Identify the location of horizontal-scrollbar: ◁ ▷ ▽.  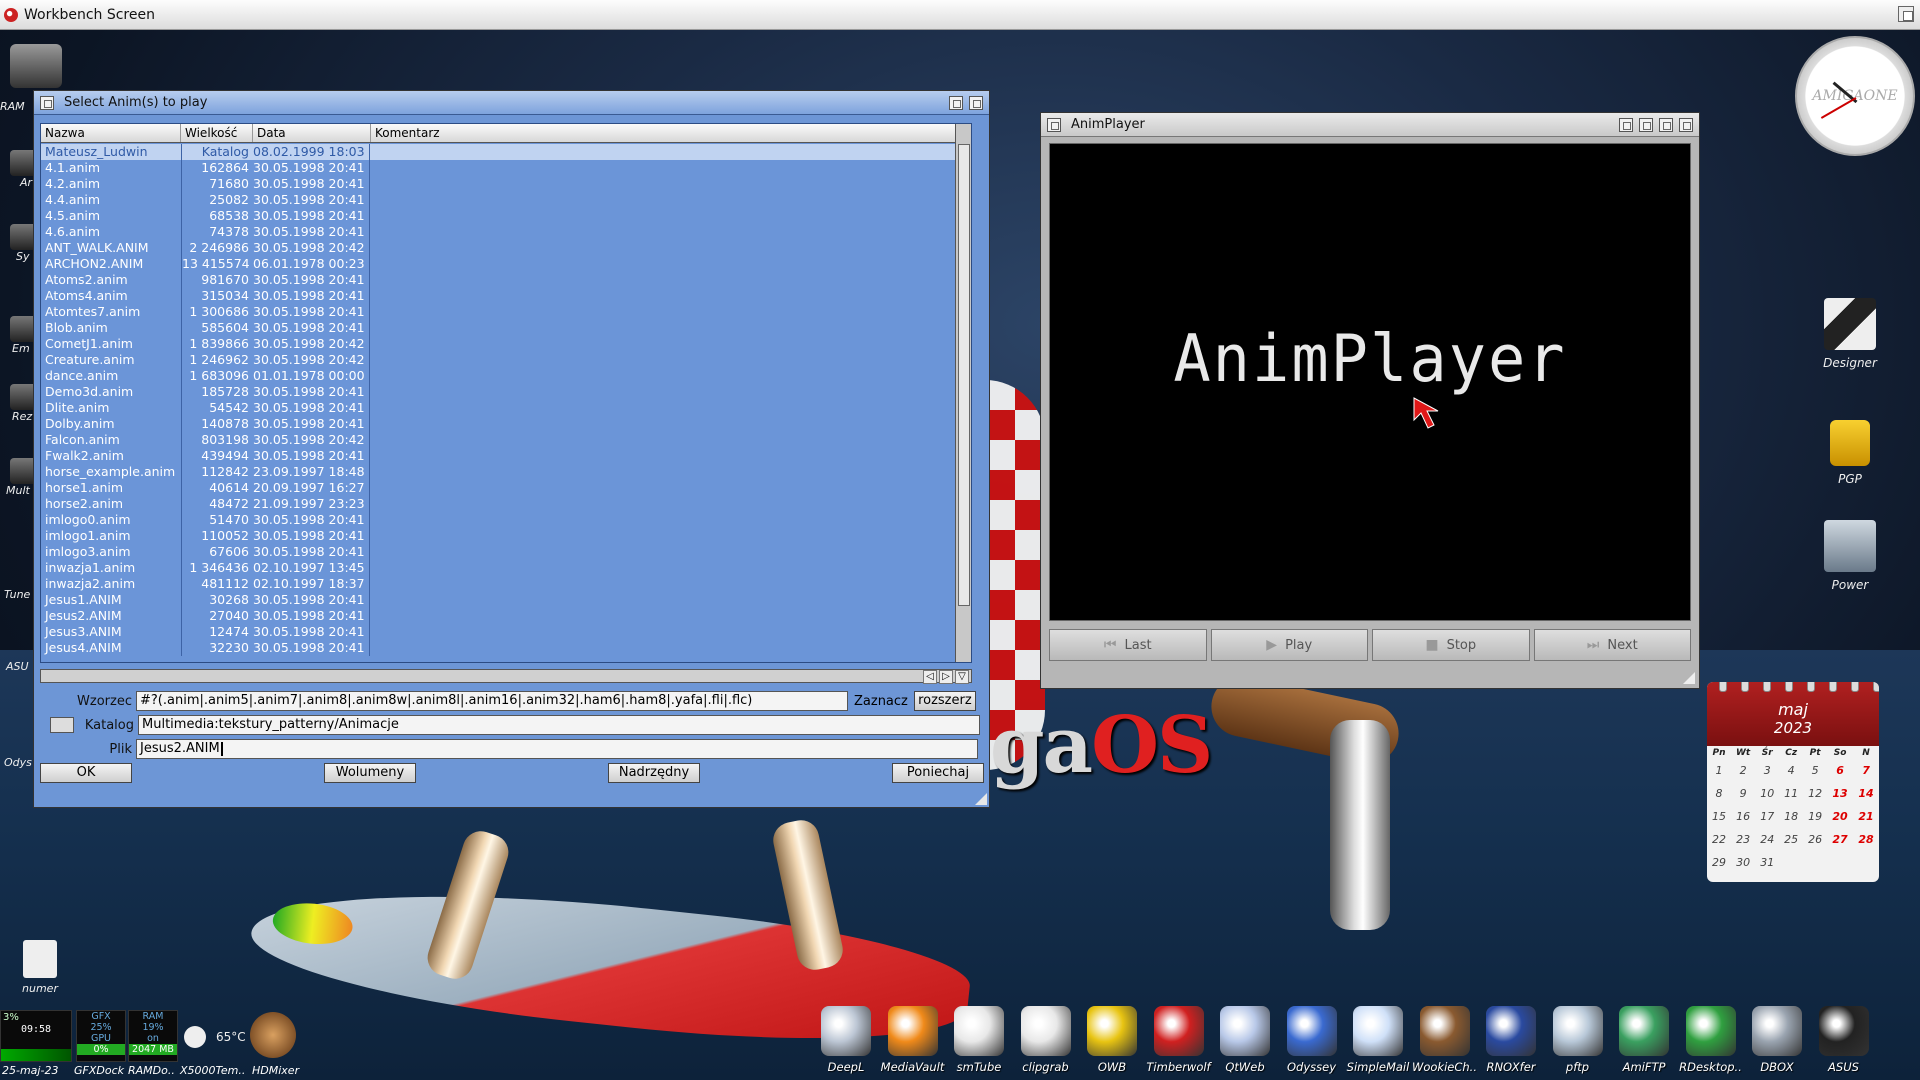
(506, 676).